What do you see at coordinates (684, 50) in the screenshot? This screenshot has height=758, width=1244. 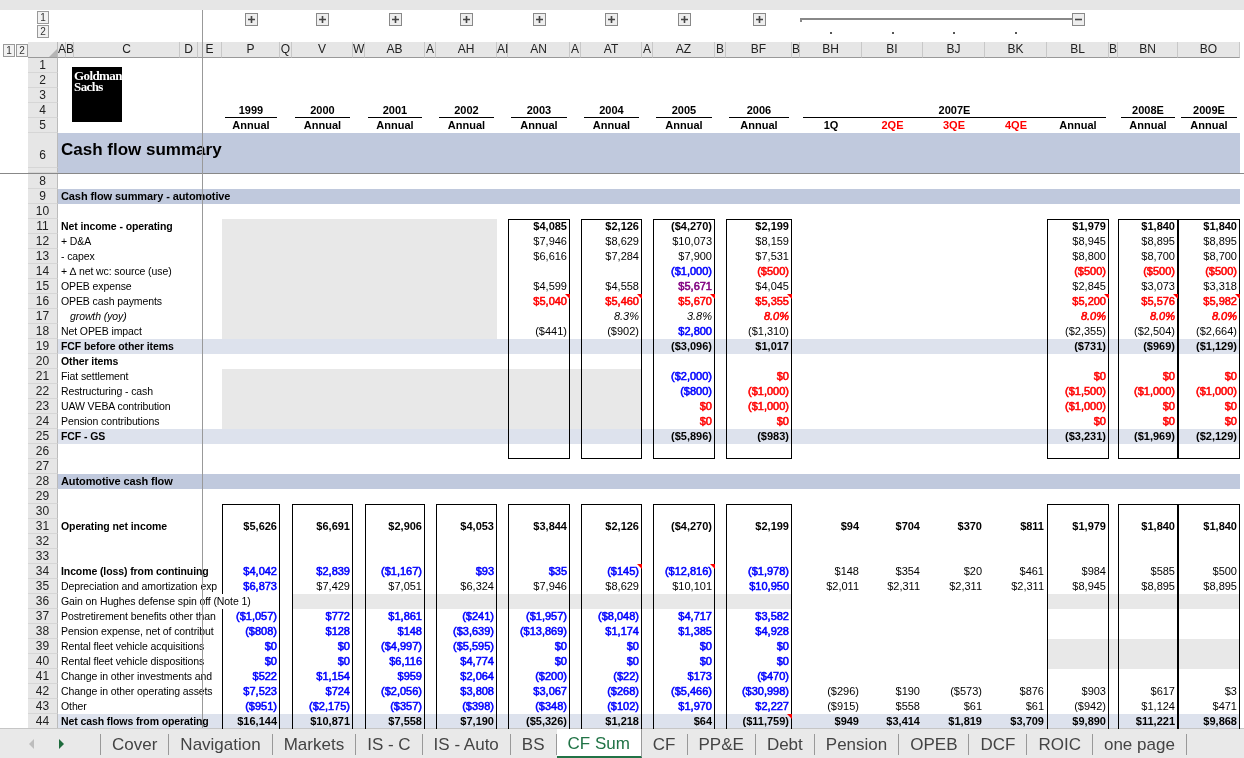 I see `column-header: AZ` at bounding box center [684, 50].